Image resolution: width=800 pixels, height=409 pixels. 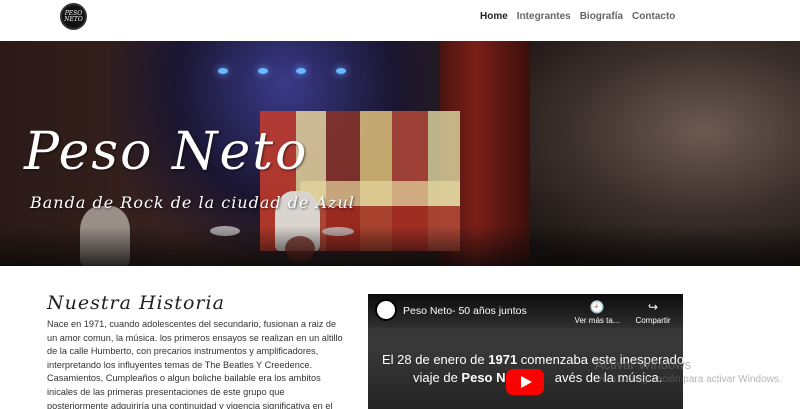 What do you see at coordinates (400, 246) in the screenshot?
I see `stage-floor` at bounding box center [400, 246].